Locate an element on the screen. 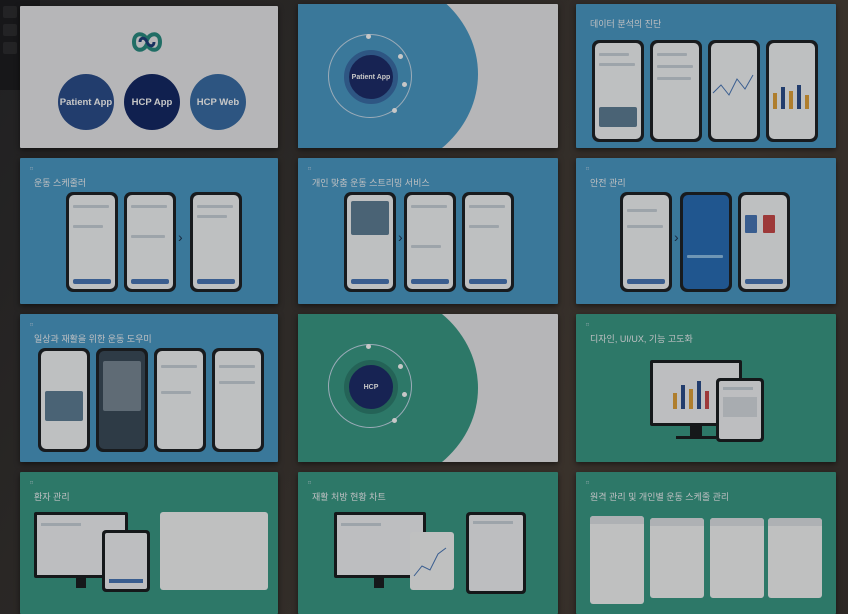  slide-6-title: 안전 관리 is located at coordinates (608, 183).